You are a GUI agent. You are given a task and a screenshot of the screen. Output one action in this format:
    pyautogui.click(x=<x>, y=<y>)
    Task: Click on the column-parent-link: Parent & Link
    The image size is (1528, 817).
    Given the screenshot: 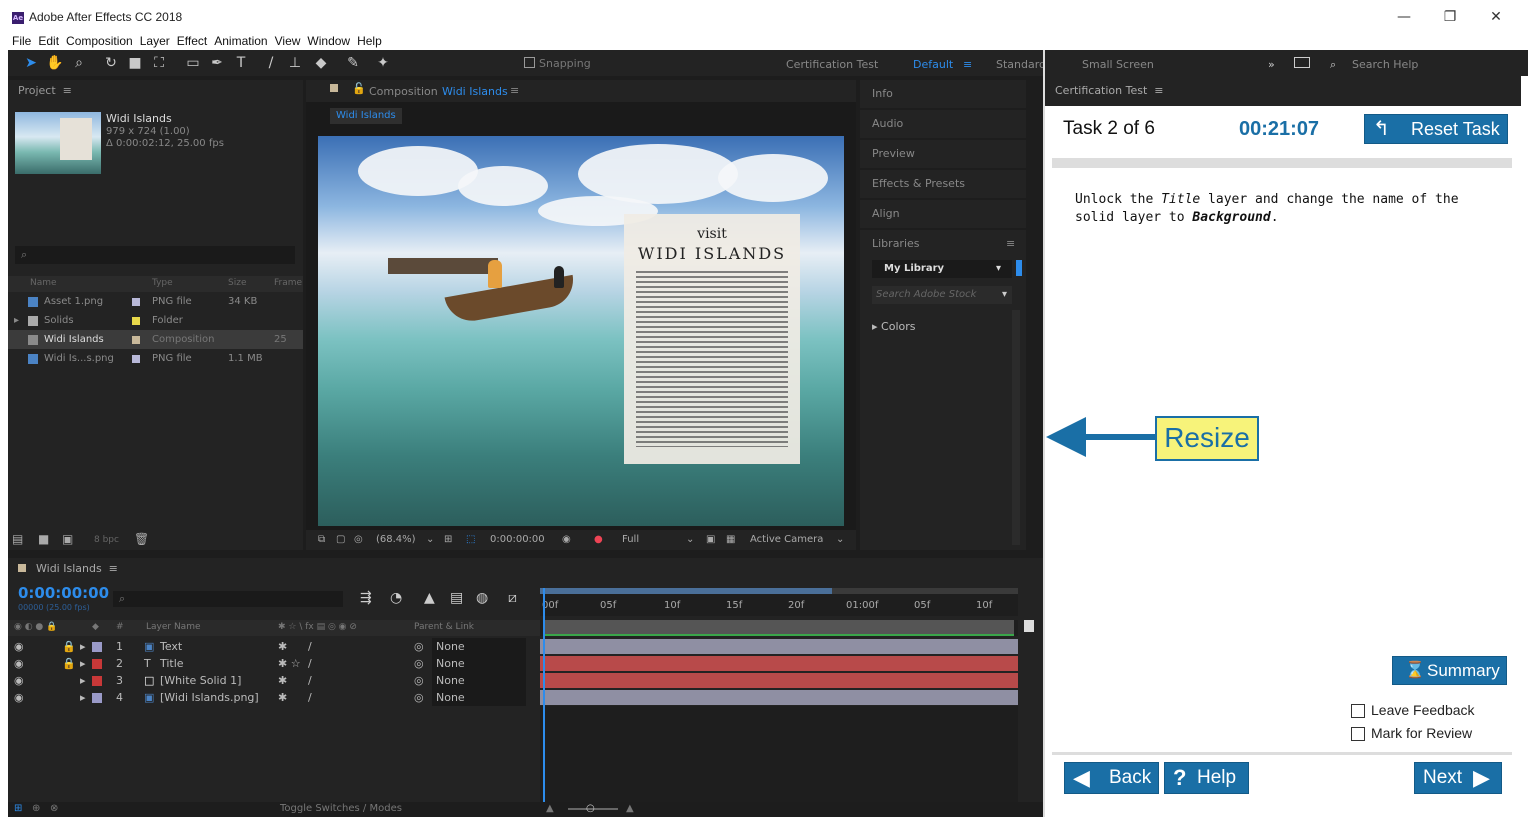 What is the action you would take?
    pyautogui.click(x=444, y=627)
    